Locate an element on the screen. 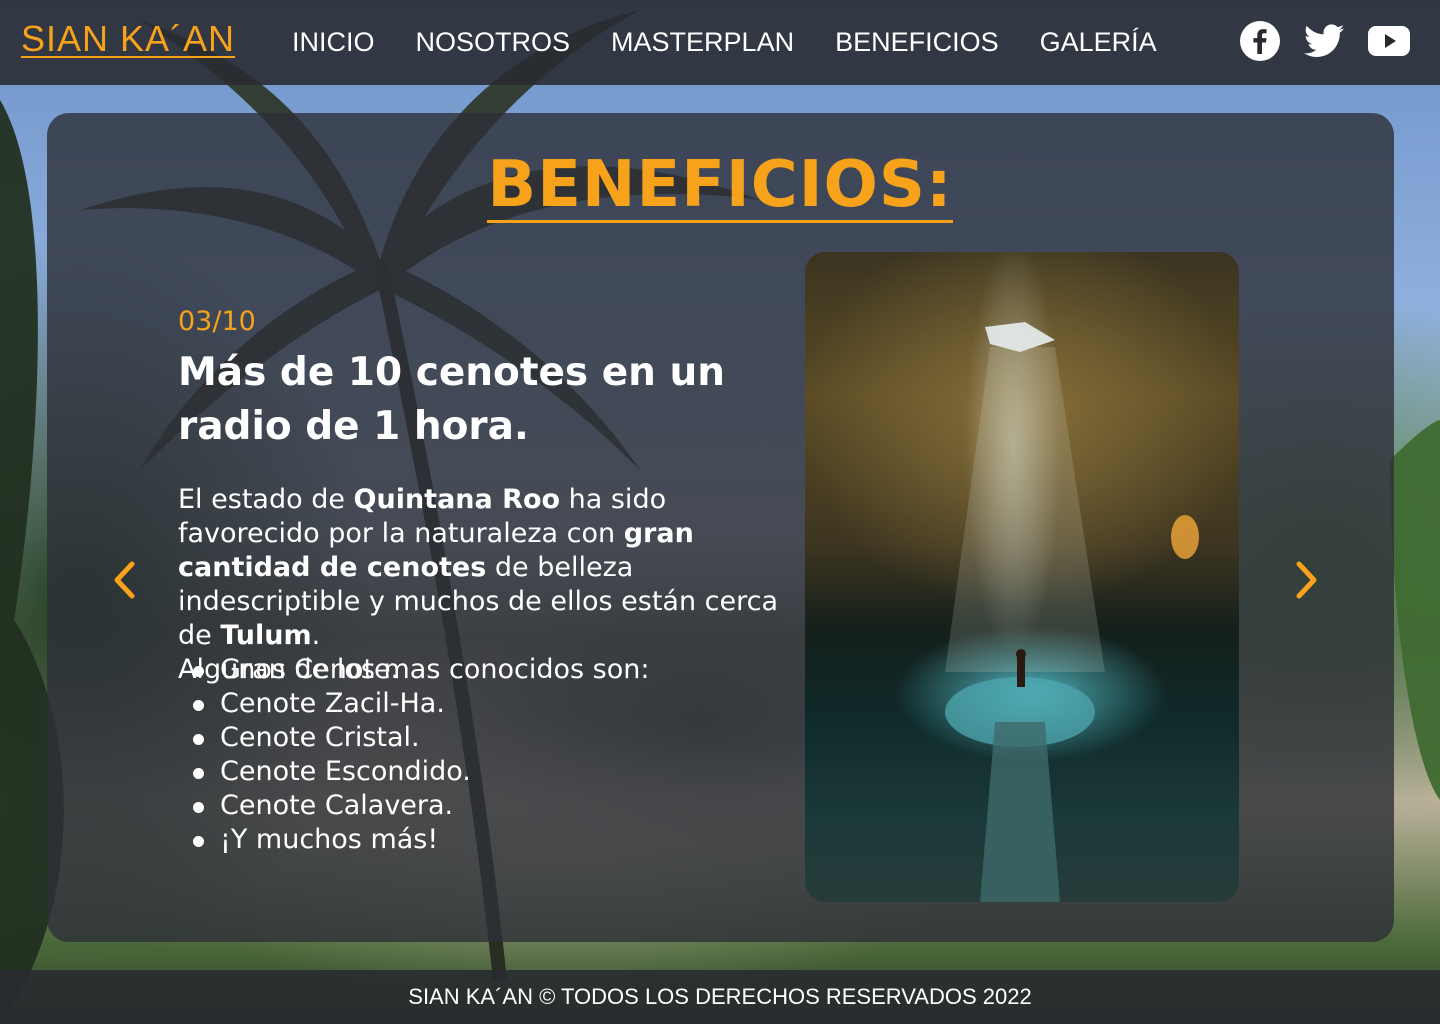  list-item: Gran Cenote. is located at coordinates (331, 670).